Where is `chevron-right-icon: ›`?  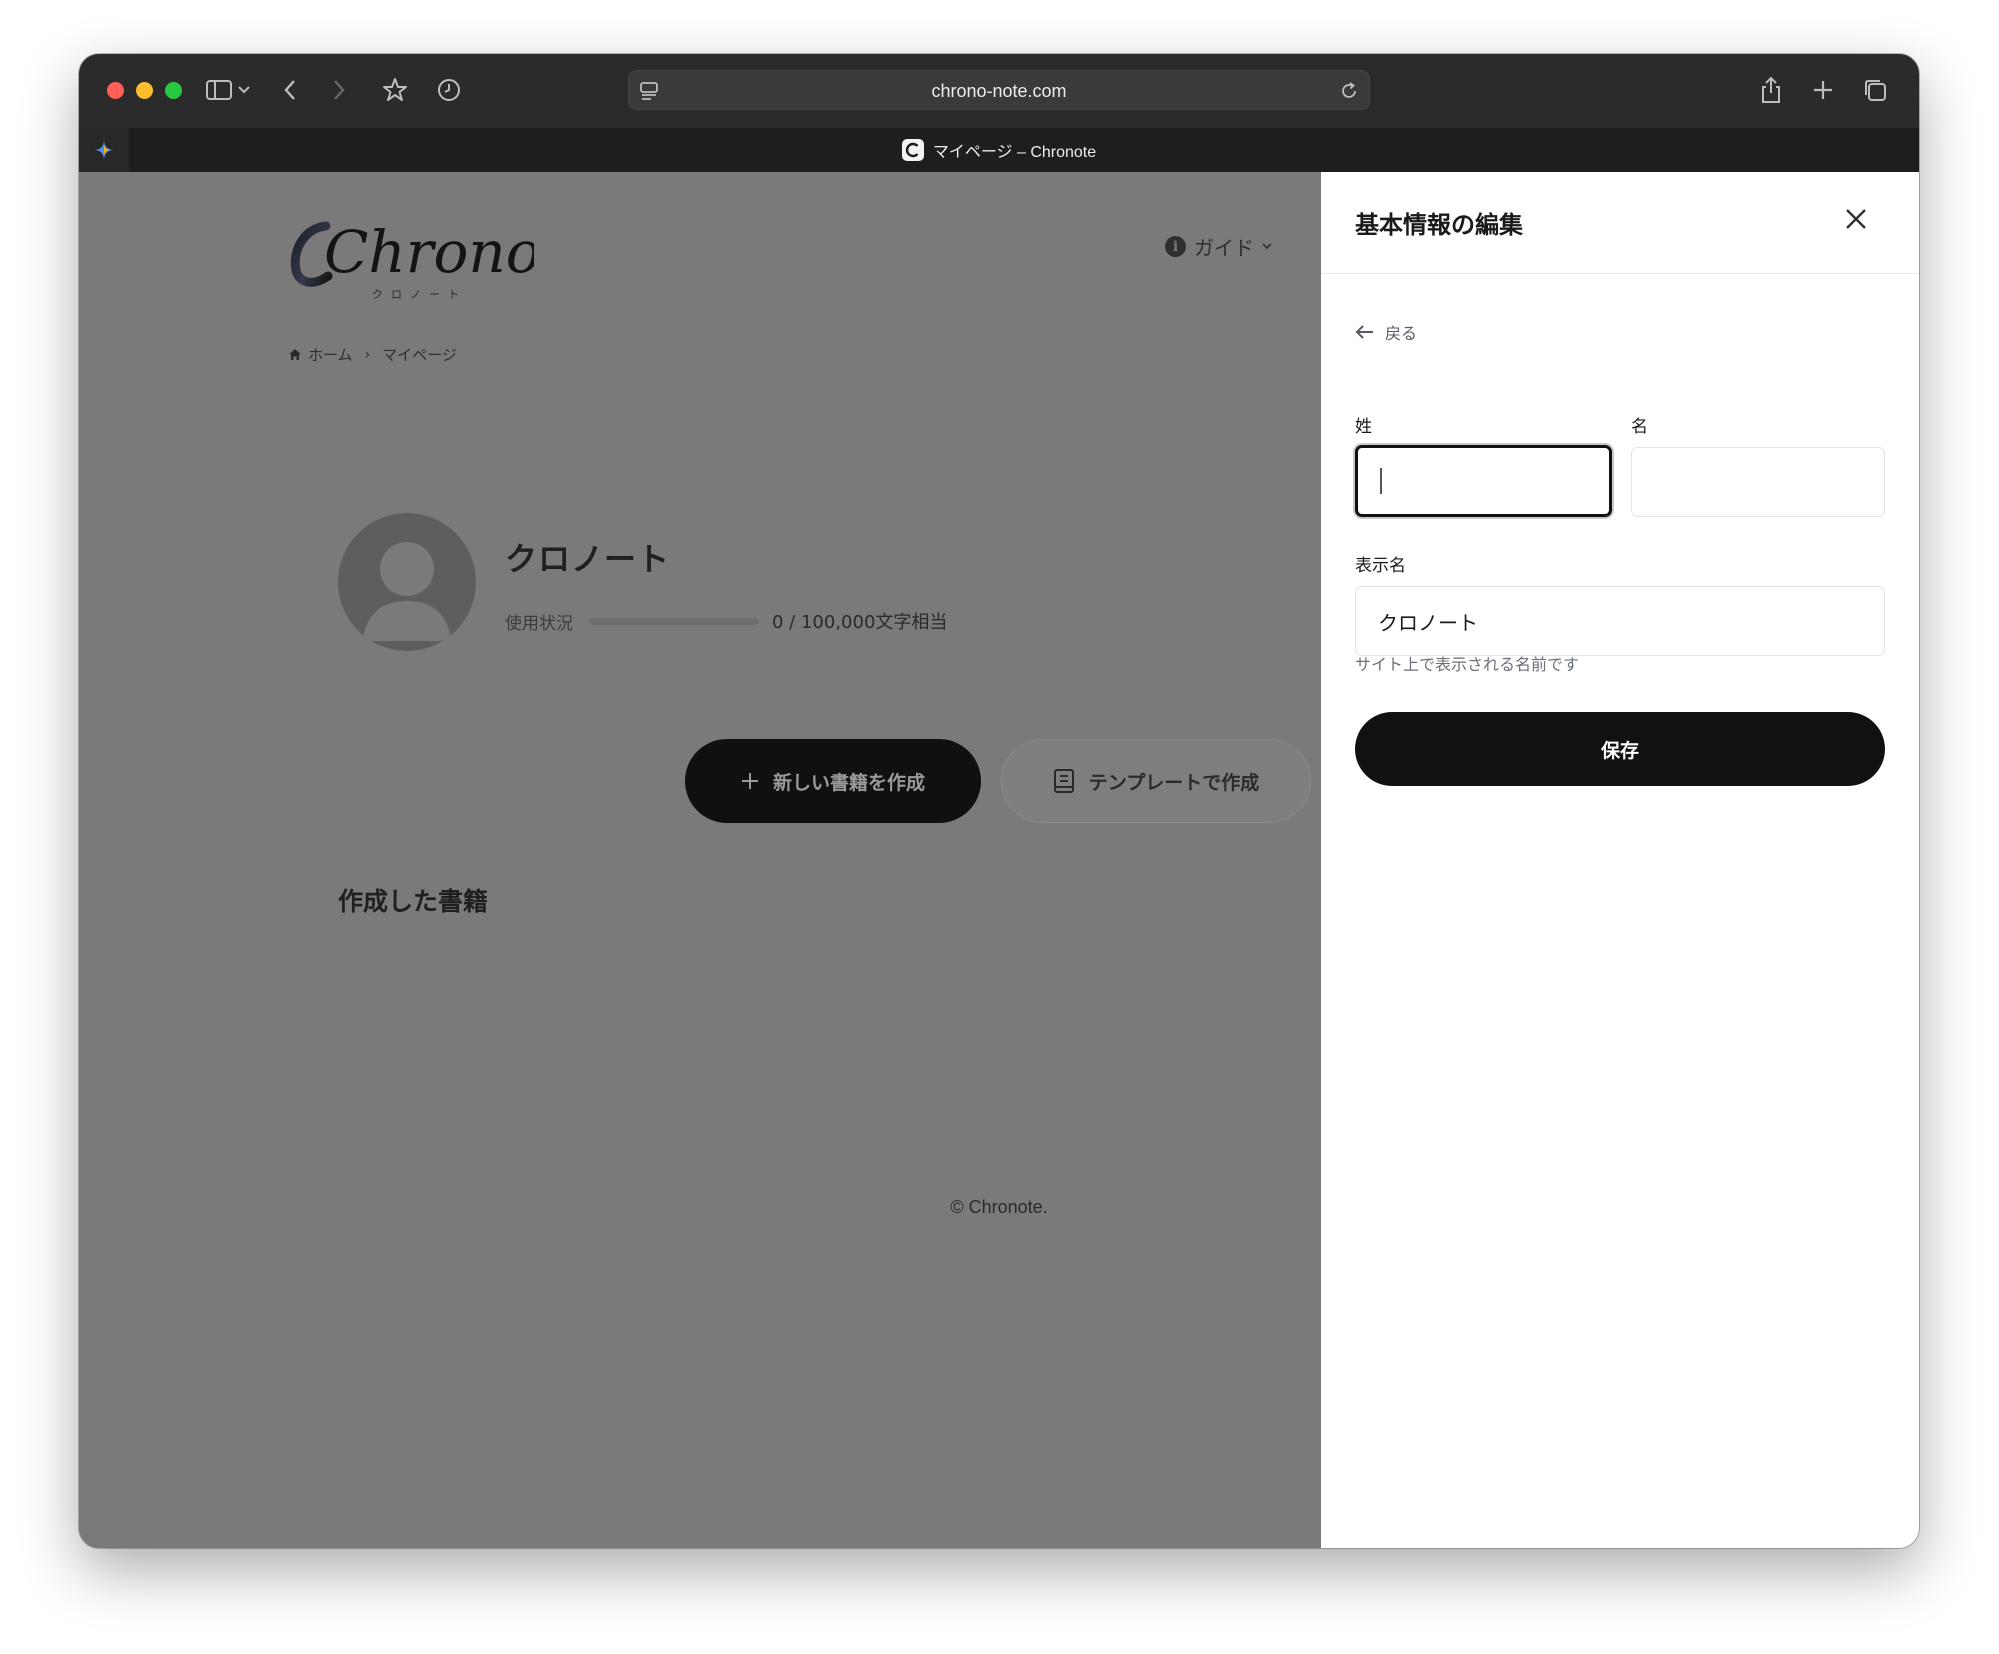 chevron-right-icon: › is located at coordinates (367, 354).